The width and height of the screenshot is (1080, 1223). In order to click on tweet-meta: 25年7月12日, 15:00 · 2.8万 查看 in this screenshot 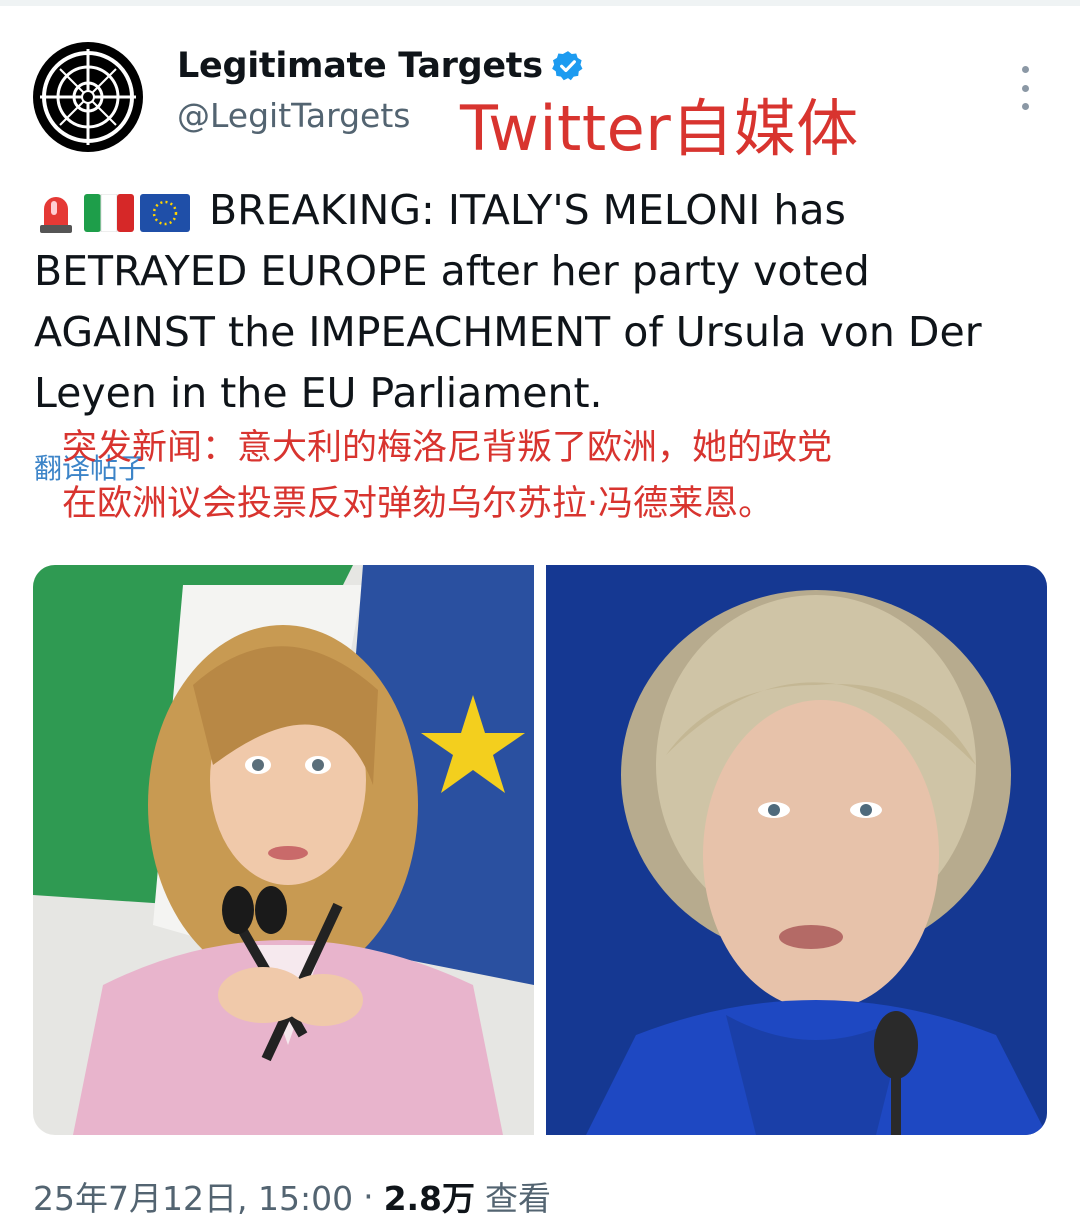, I will do `click(292, 1196)`.